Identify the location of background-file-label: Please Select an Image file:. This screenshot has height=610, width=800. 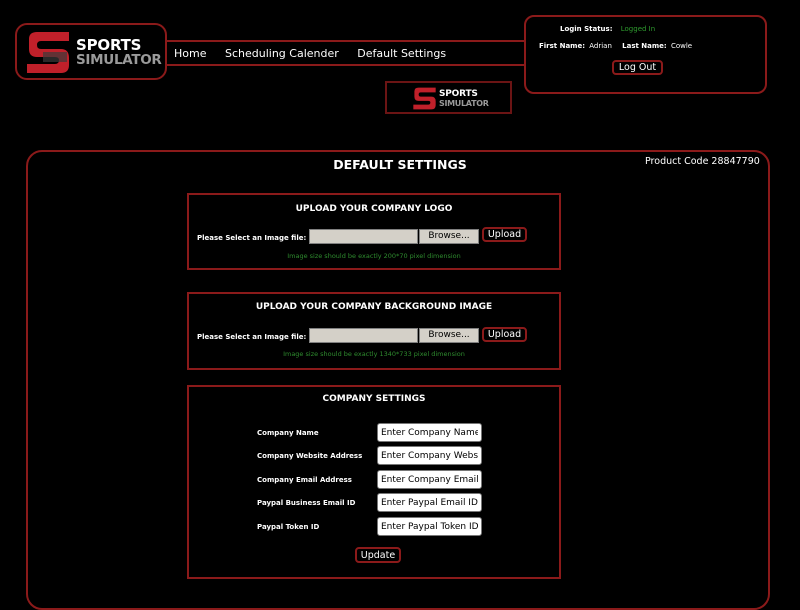
(252, 337).